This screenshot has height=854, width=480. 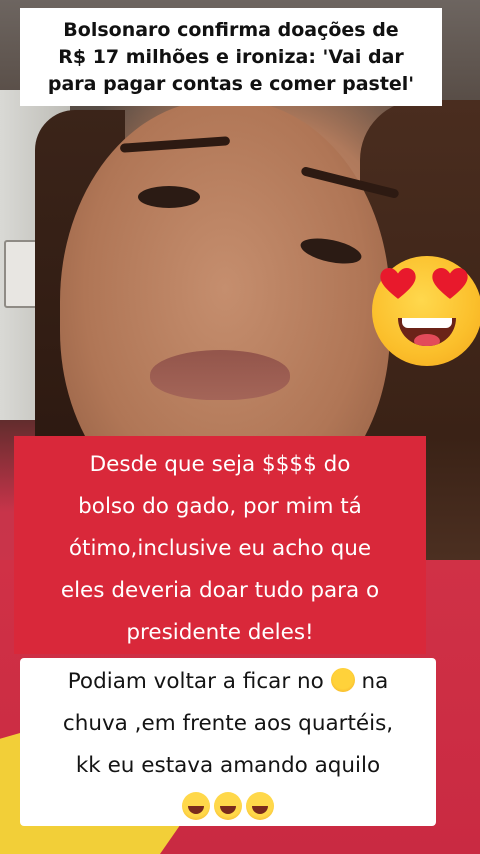 I want to click on grinning-sweat-emoji-icon, so click(x=196, y=806).